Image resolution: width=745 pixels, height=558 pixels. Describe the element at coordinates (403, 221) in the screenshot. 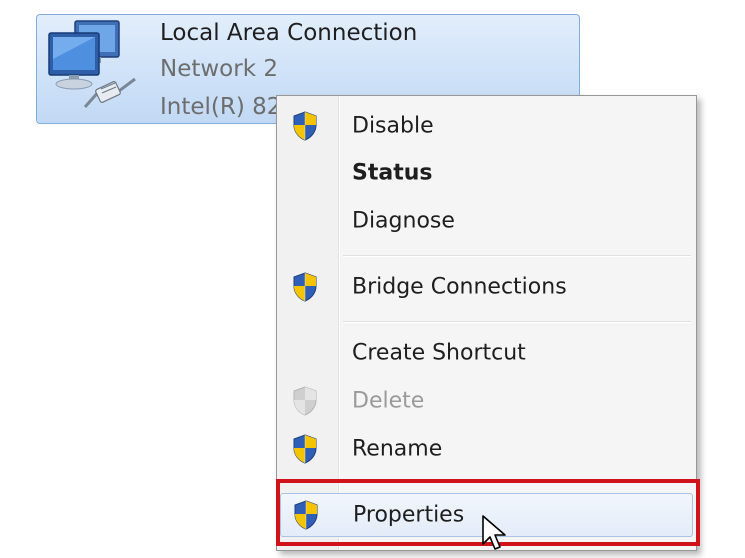

I see `menu-item-label: Diagnose` at that location.